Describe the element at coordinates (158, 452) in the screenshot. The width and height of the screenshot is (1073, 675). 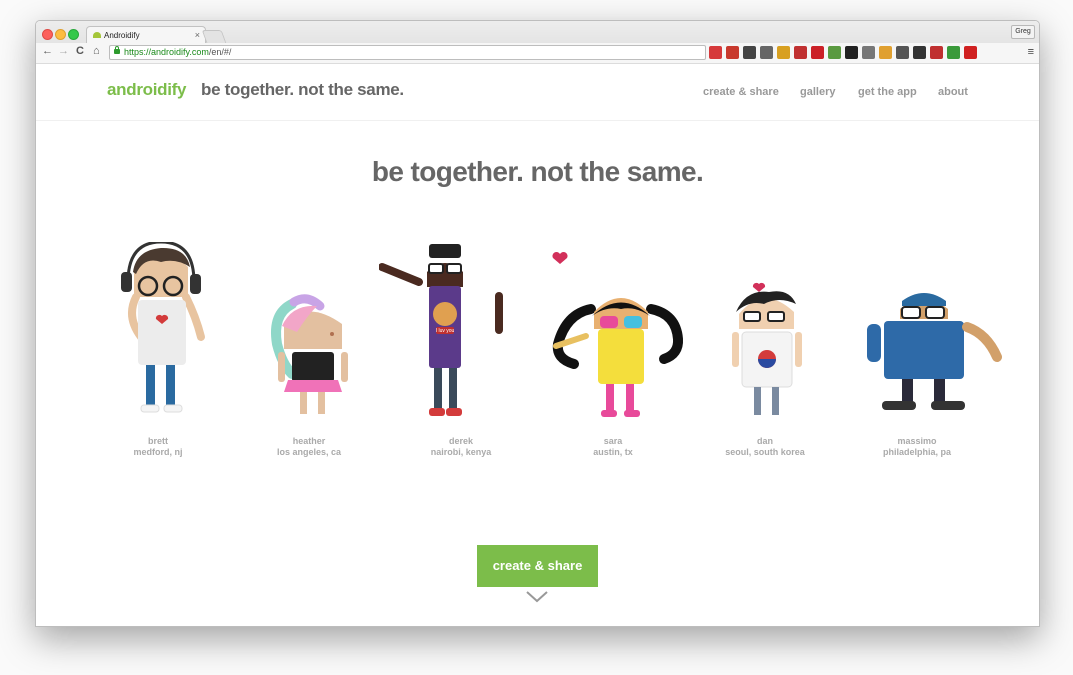
I see `character-location: medford, nj` at that location.